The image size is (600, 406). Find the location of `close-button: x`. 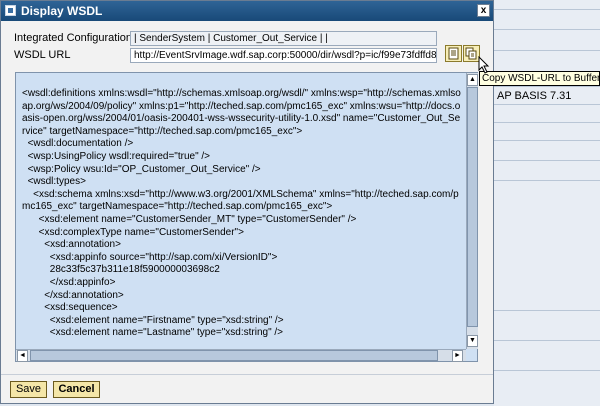

close-button: x is located at coordinates (483, 10).